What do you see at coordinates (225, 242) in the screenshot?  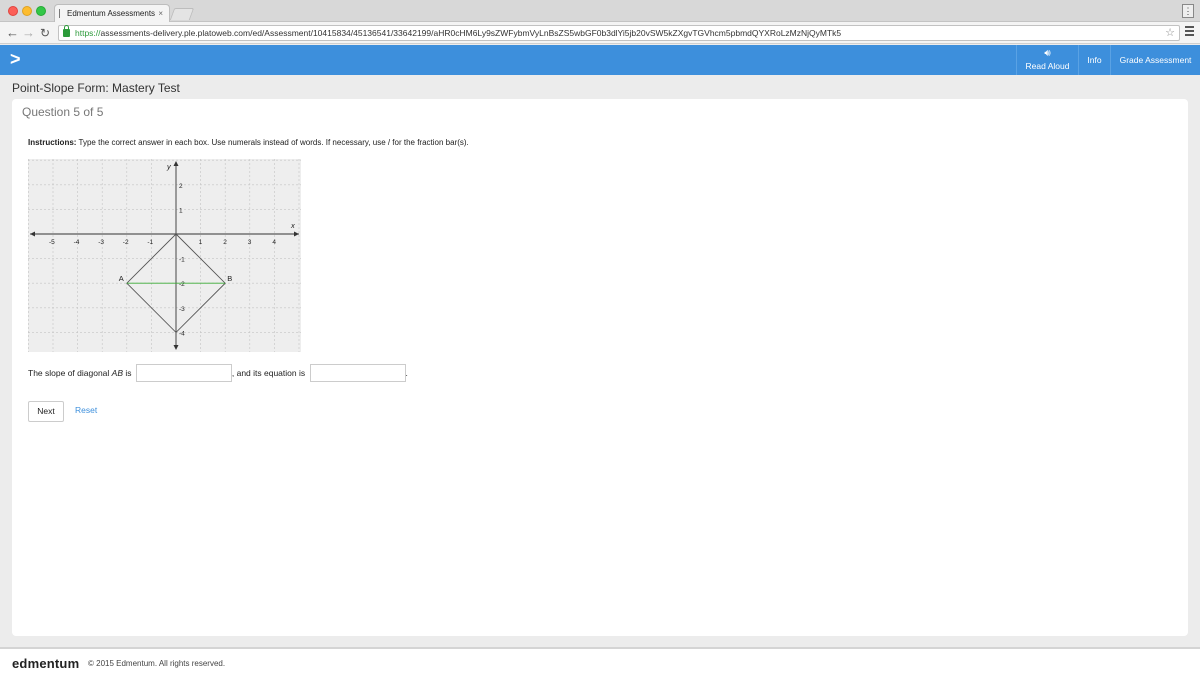 I see `x-tick-label: 2` at bounding box center [225, 242].